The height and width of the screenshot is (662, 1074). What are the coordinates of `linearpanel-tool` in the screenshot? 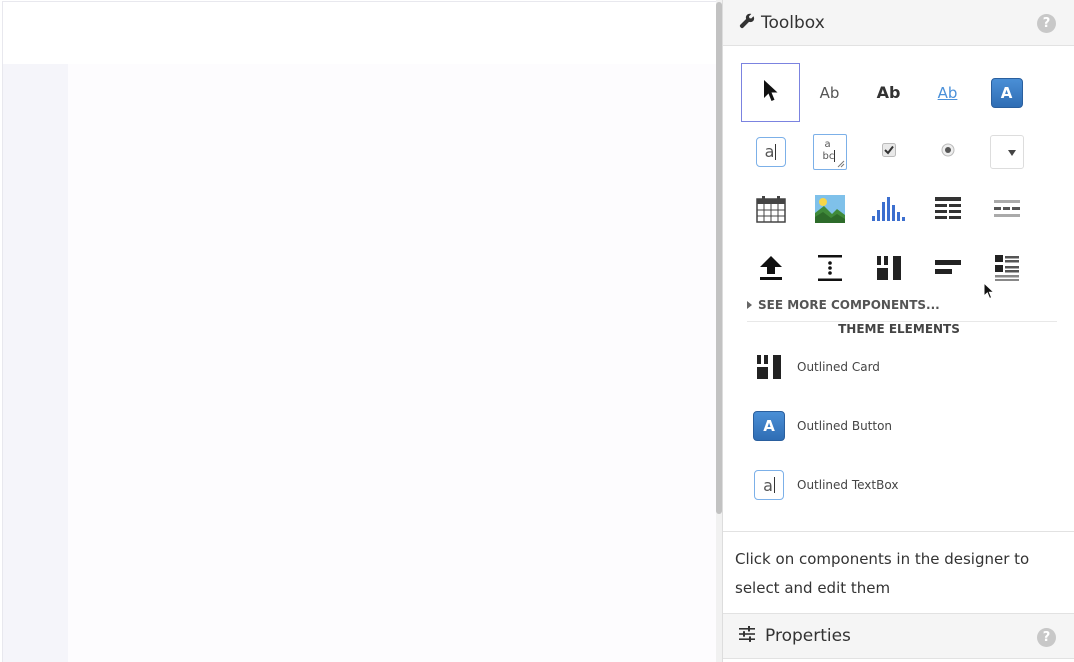 It's located at (947, 269).